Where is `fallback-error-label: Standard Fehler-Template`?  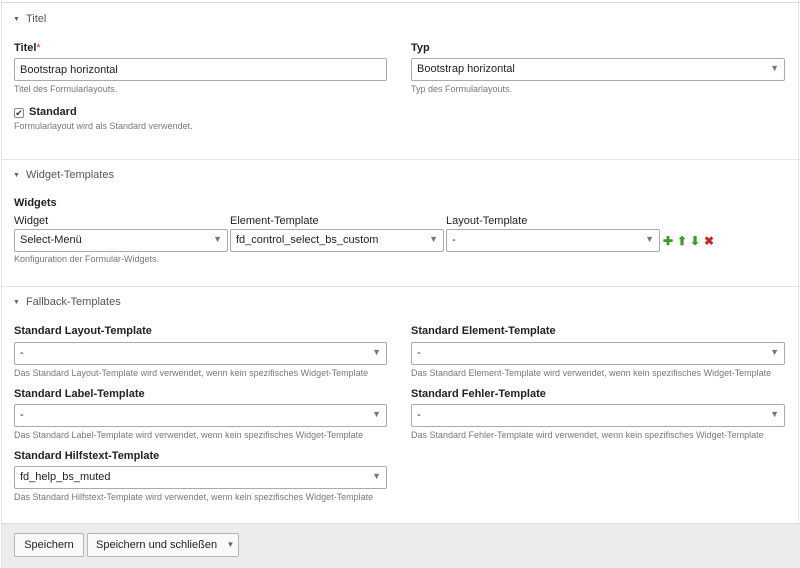 fallback-error-label: Standard Fehler-Template is located at coordinates (478, 394).